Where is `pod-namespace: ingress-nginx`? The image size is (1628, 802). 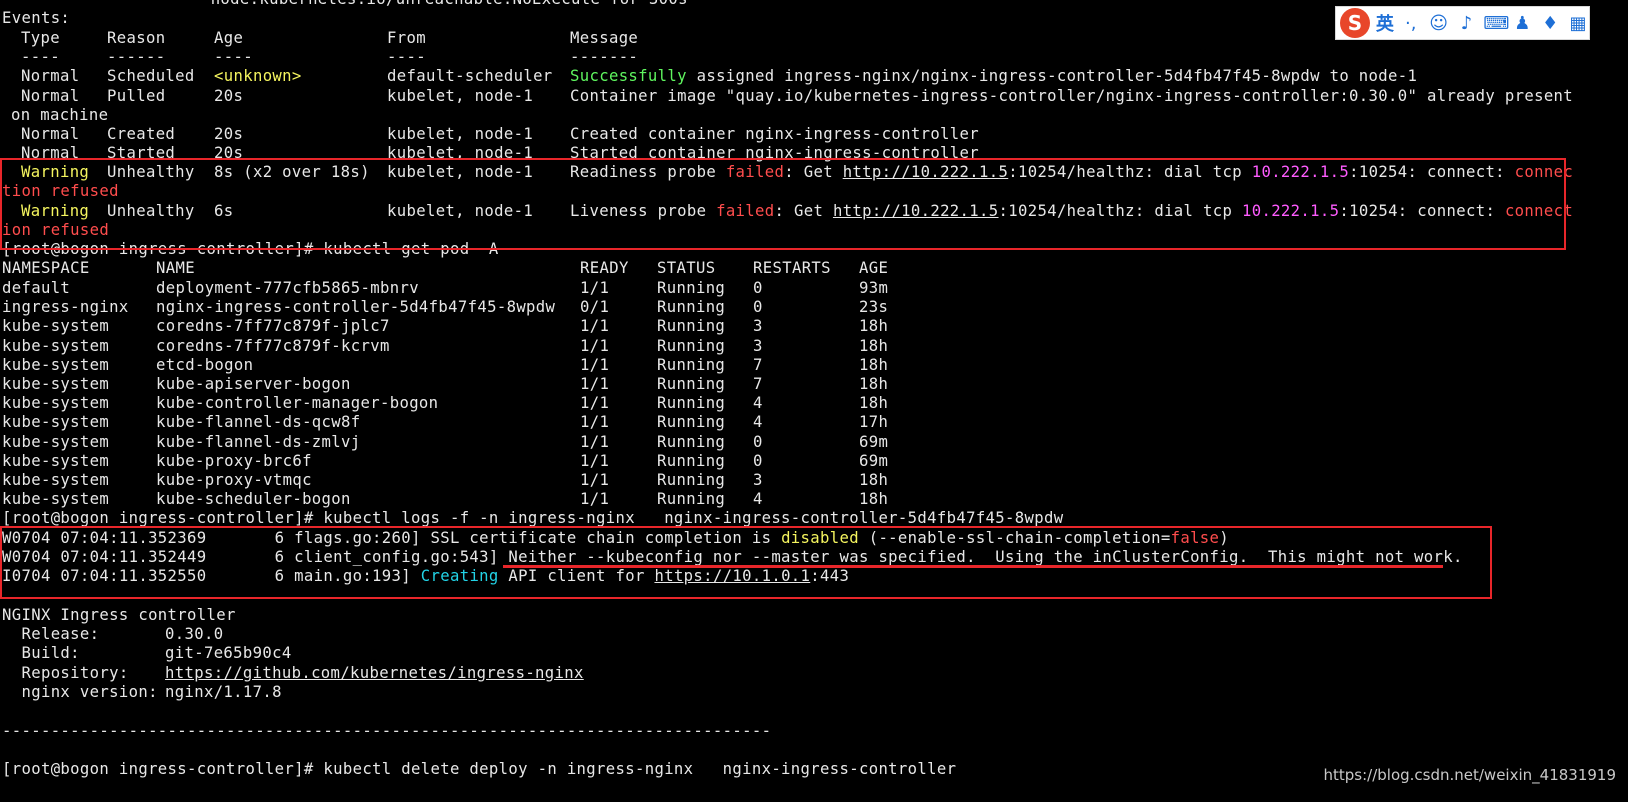 pod-namespace: ingress-nginx is located at coordinates (65, 307).